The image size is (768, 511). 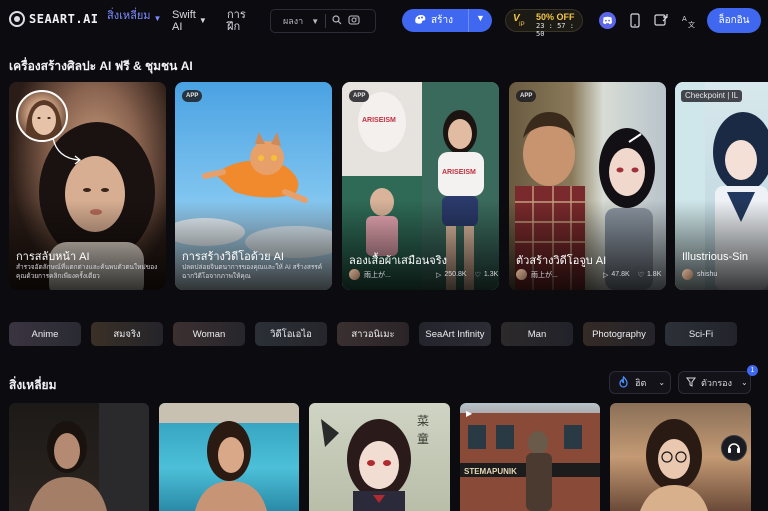 I want to click on tag-realistic: สมจริง, so click(x=127, y=334).